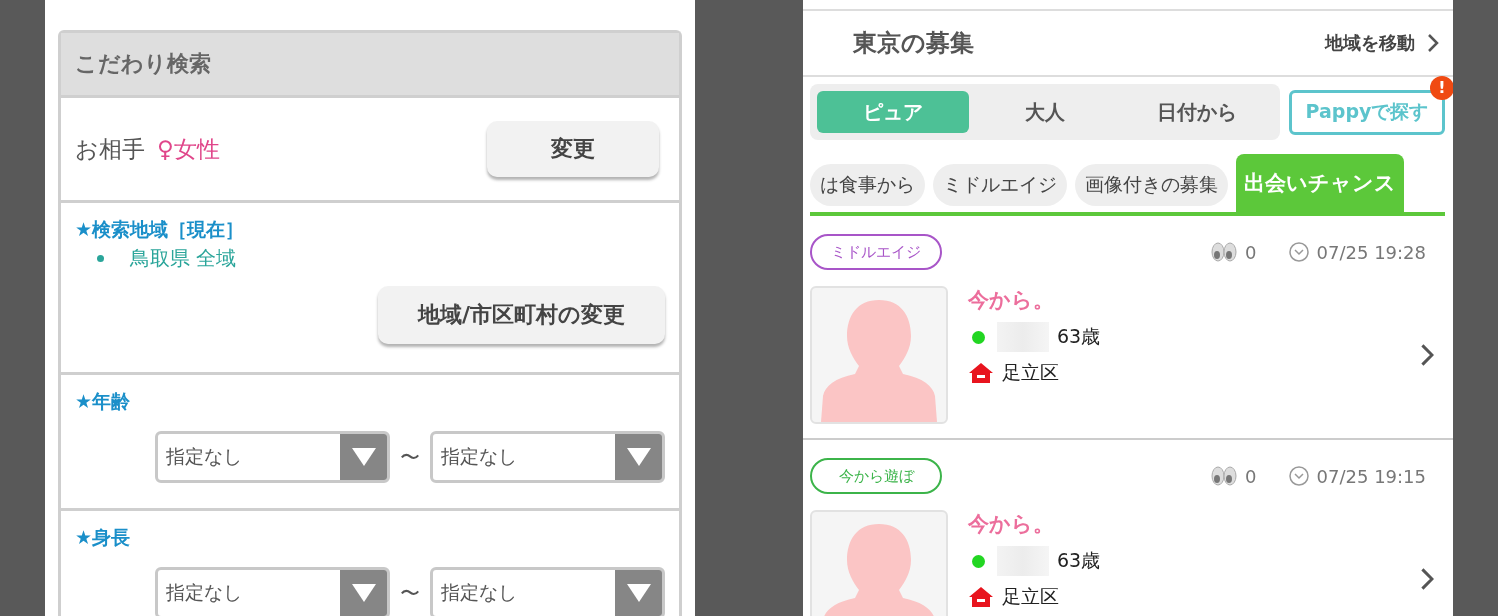 Image resolution: width=1498 pixels, height=616 pixels. Describe the element at coordinates (1151, 185) in the screenshot. I see `category-tab: 画像付きの募集` at that location.